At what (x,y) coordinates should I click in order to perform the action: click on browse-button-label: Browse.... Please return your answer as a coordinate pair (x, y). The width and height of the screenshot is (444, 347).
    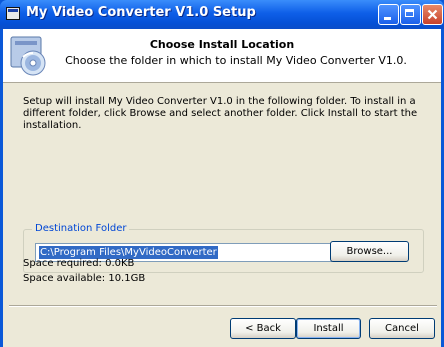
    Looking at the image, I should click on (369, 251).